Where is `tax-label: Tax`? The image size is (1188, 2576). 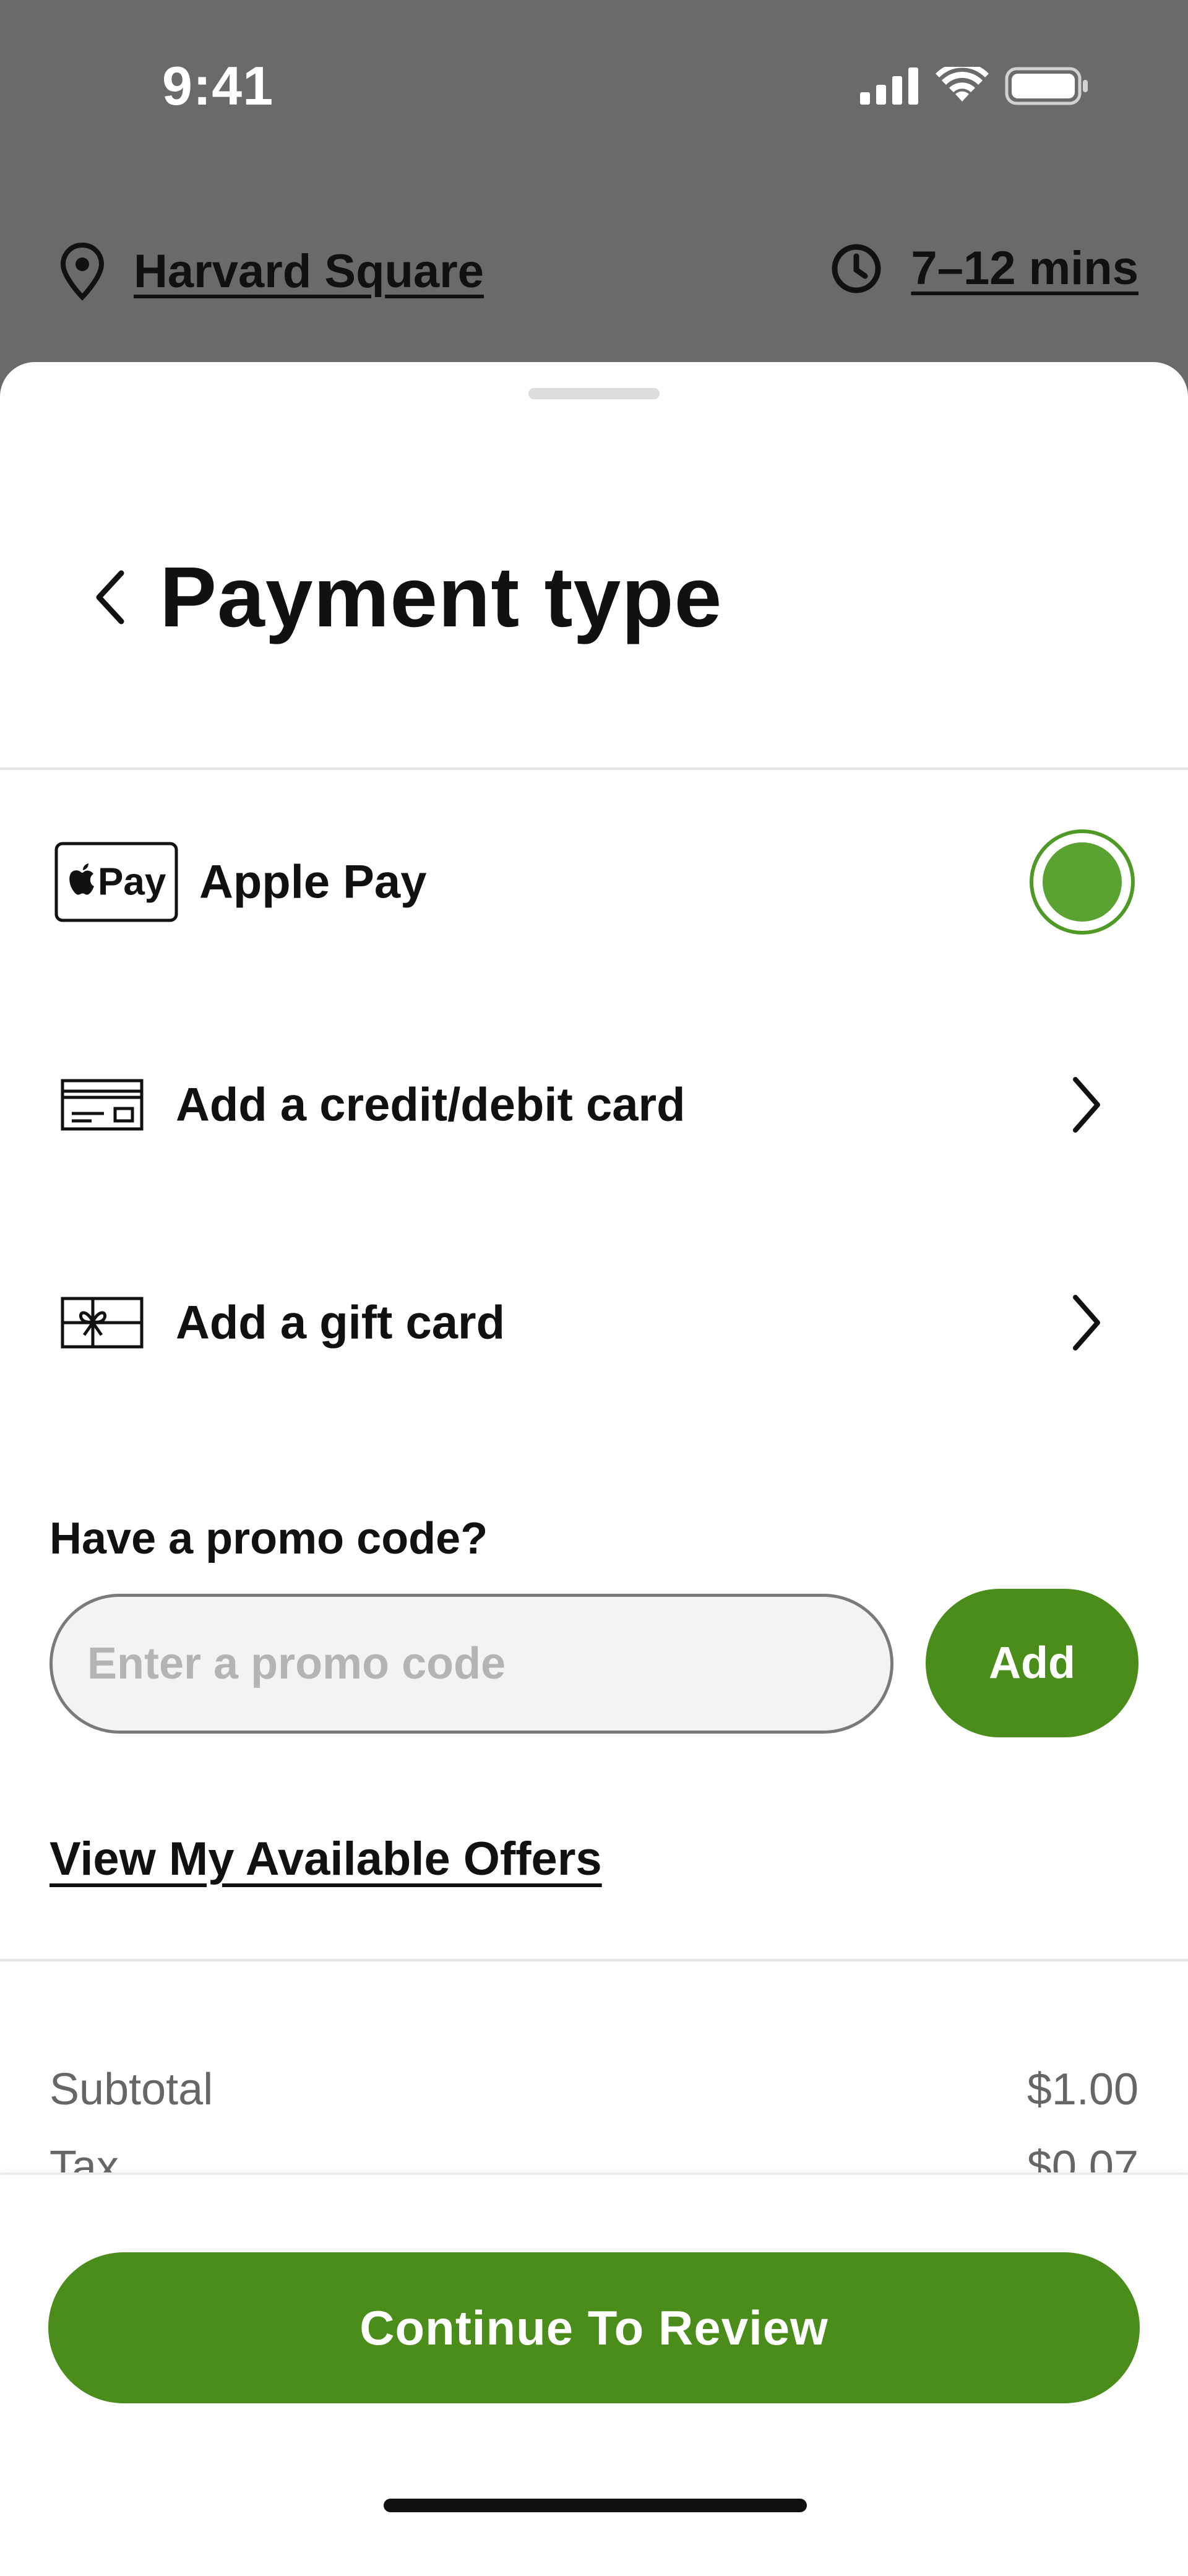
tax-label: Tax is located at coordinates (84, 2159).